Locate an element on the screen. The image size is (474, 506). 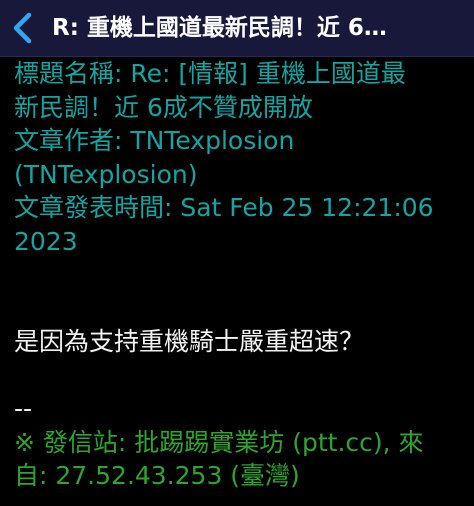
signature-line-1: ※ 發信站: 批踢踢實業坊 (ptt.cc), 來 is located at coordinates (219, 442).